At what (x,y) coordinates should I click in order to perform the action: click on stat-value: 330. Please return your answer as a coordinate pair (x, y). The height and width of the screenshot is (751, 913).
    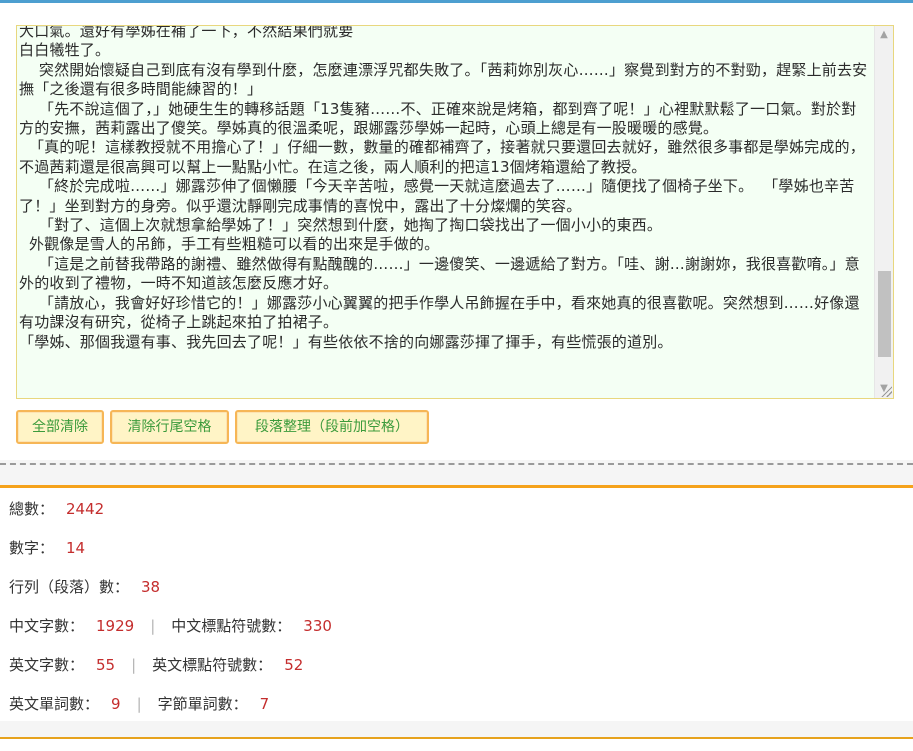
    Looking at the image, I should click on (317, 626).